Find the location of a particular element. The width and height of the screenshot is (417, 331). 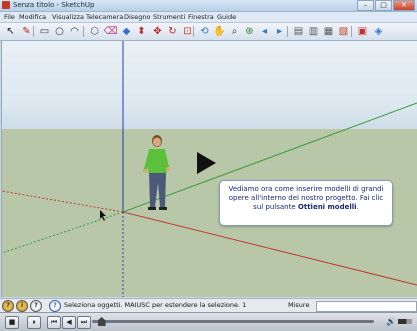

rectangle-tool-icon: ▭ is located at coordinates (44, 31).